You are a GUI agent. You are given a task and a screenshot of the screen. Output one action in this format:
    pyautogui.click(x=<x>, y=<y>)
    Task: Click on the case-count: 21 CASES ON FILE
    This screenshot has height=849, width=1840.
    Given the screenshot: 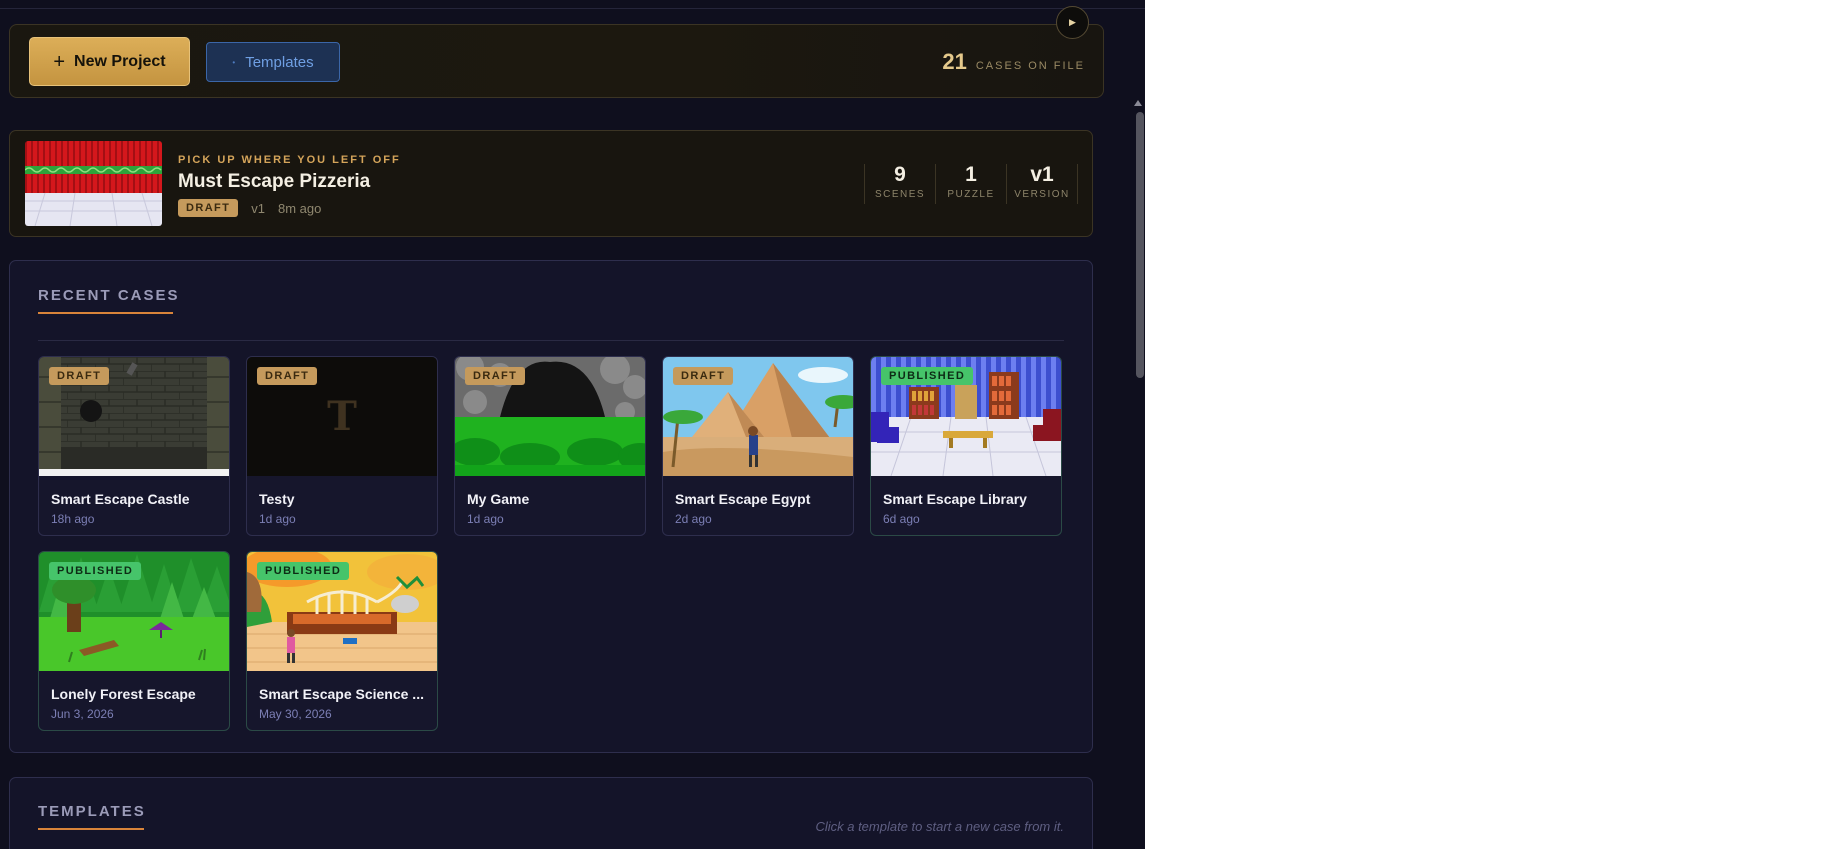 What is the action you would take?
    pyautogui.click(x=1013, y=62)
    